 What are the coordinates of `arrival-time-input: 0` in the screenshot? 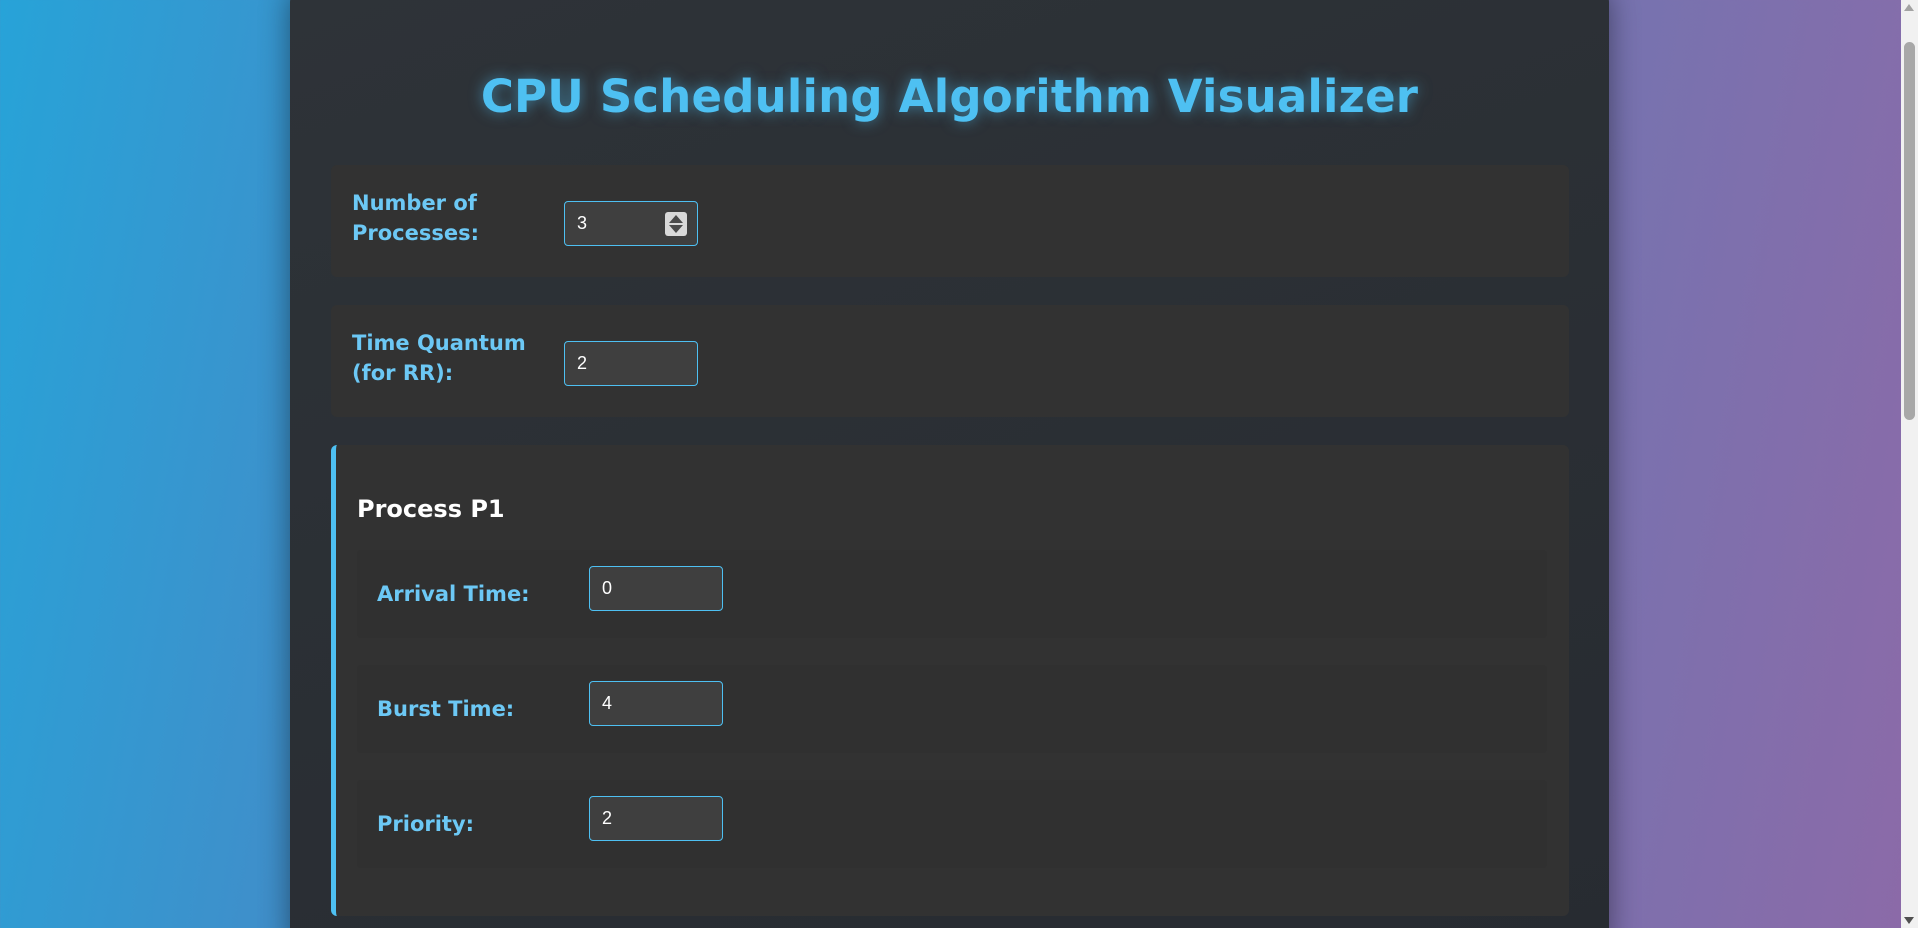 It's located at (656, 588).